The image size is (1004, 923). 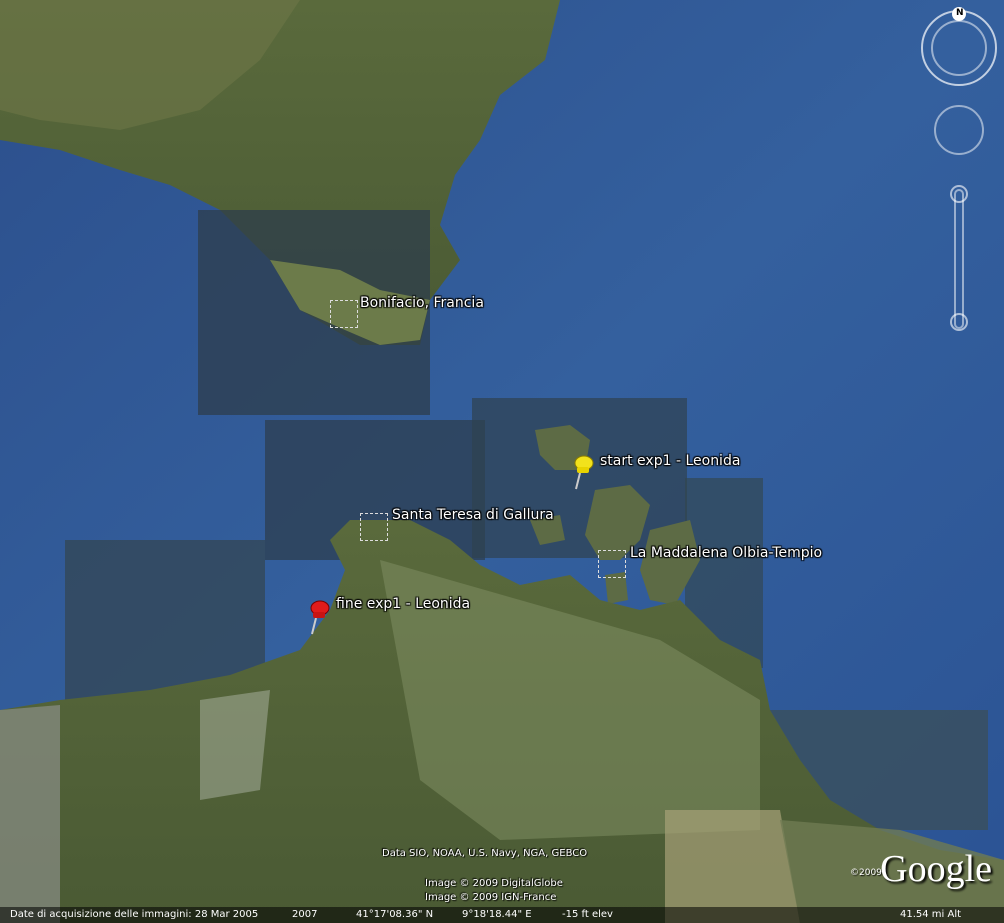 I want to click on elevation-readout: -15 ft elev, so click(x=587, y=914).